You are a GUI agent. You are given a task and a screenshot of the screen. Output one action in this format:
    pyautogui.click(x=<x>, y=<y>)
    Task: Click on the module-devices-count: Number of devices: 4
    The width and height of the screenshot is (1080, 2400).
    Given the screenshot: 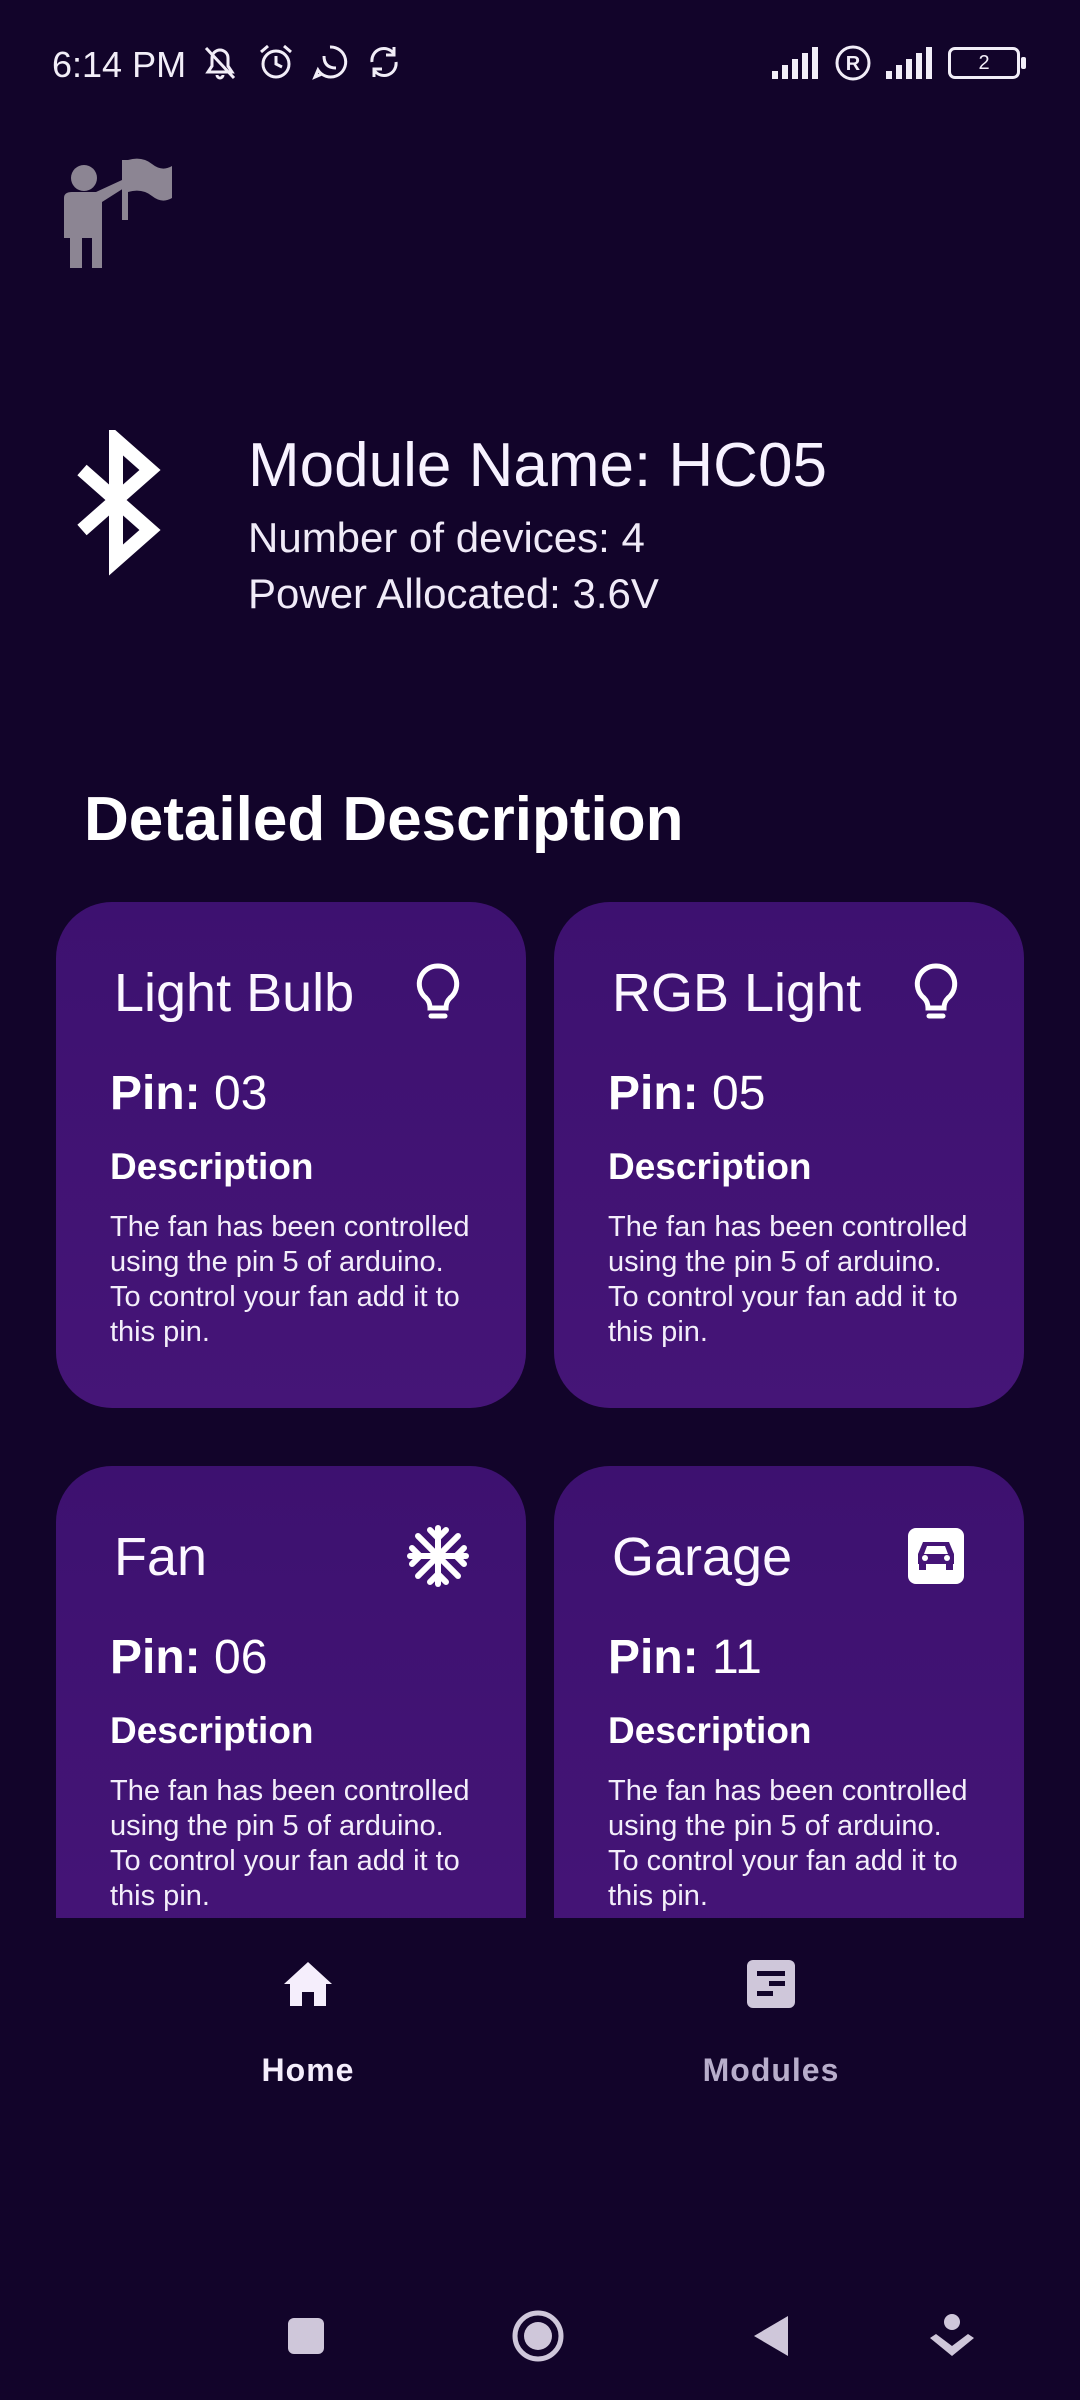 What is the action you would take?
    pyautogui.click(x=446, y=537)
    